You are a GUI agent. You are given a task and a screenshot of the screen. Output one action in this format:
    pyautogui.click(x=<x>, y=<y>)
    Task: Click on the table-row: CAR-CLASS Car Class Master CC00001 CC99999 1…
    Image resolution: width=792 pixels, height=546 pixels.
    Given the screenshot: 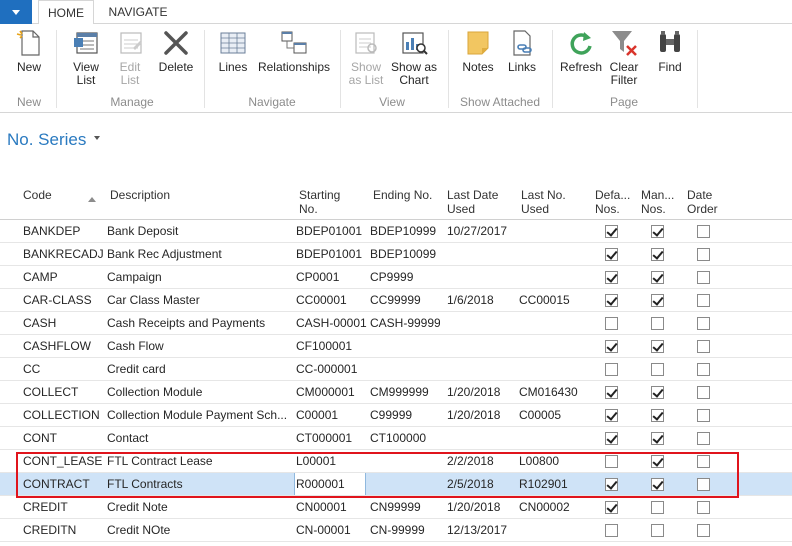 What is the action you would take?
    pyautogui.click(x=396, y=300)
    